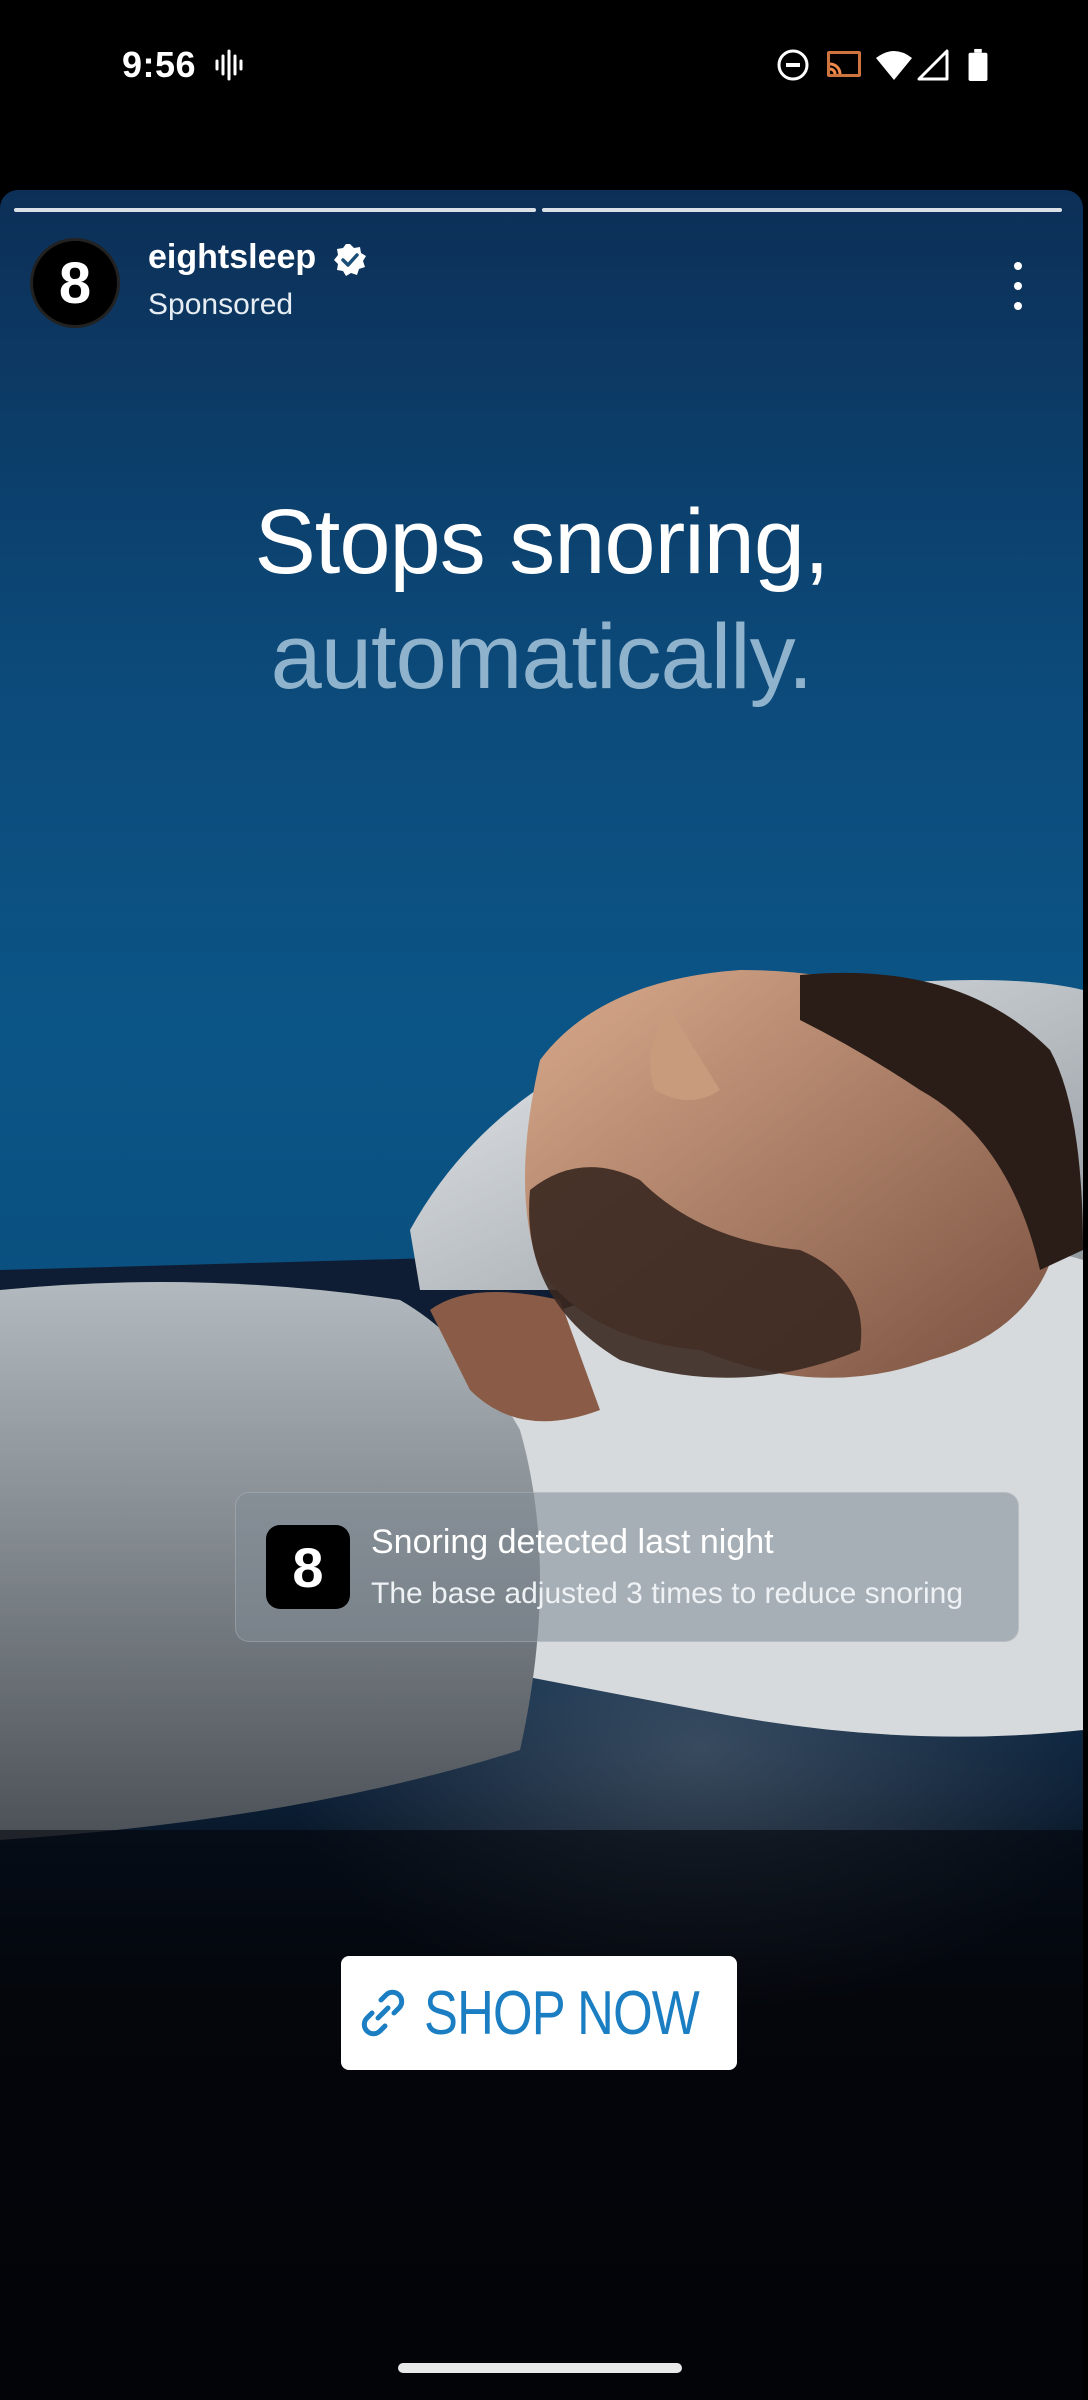 This screenshot has width=1088, height=2400. What do you see at coordinates (232, 257) in the screenshot?
I see `account-name: eightsleep` at bounding box center [232, 257].